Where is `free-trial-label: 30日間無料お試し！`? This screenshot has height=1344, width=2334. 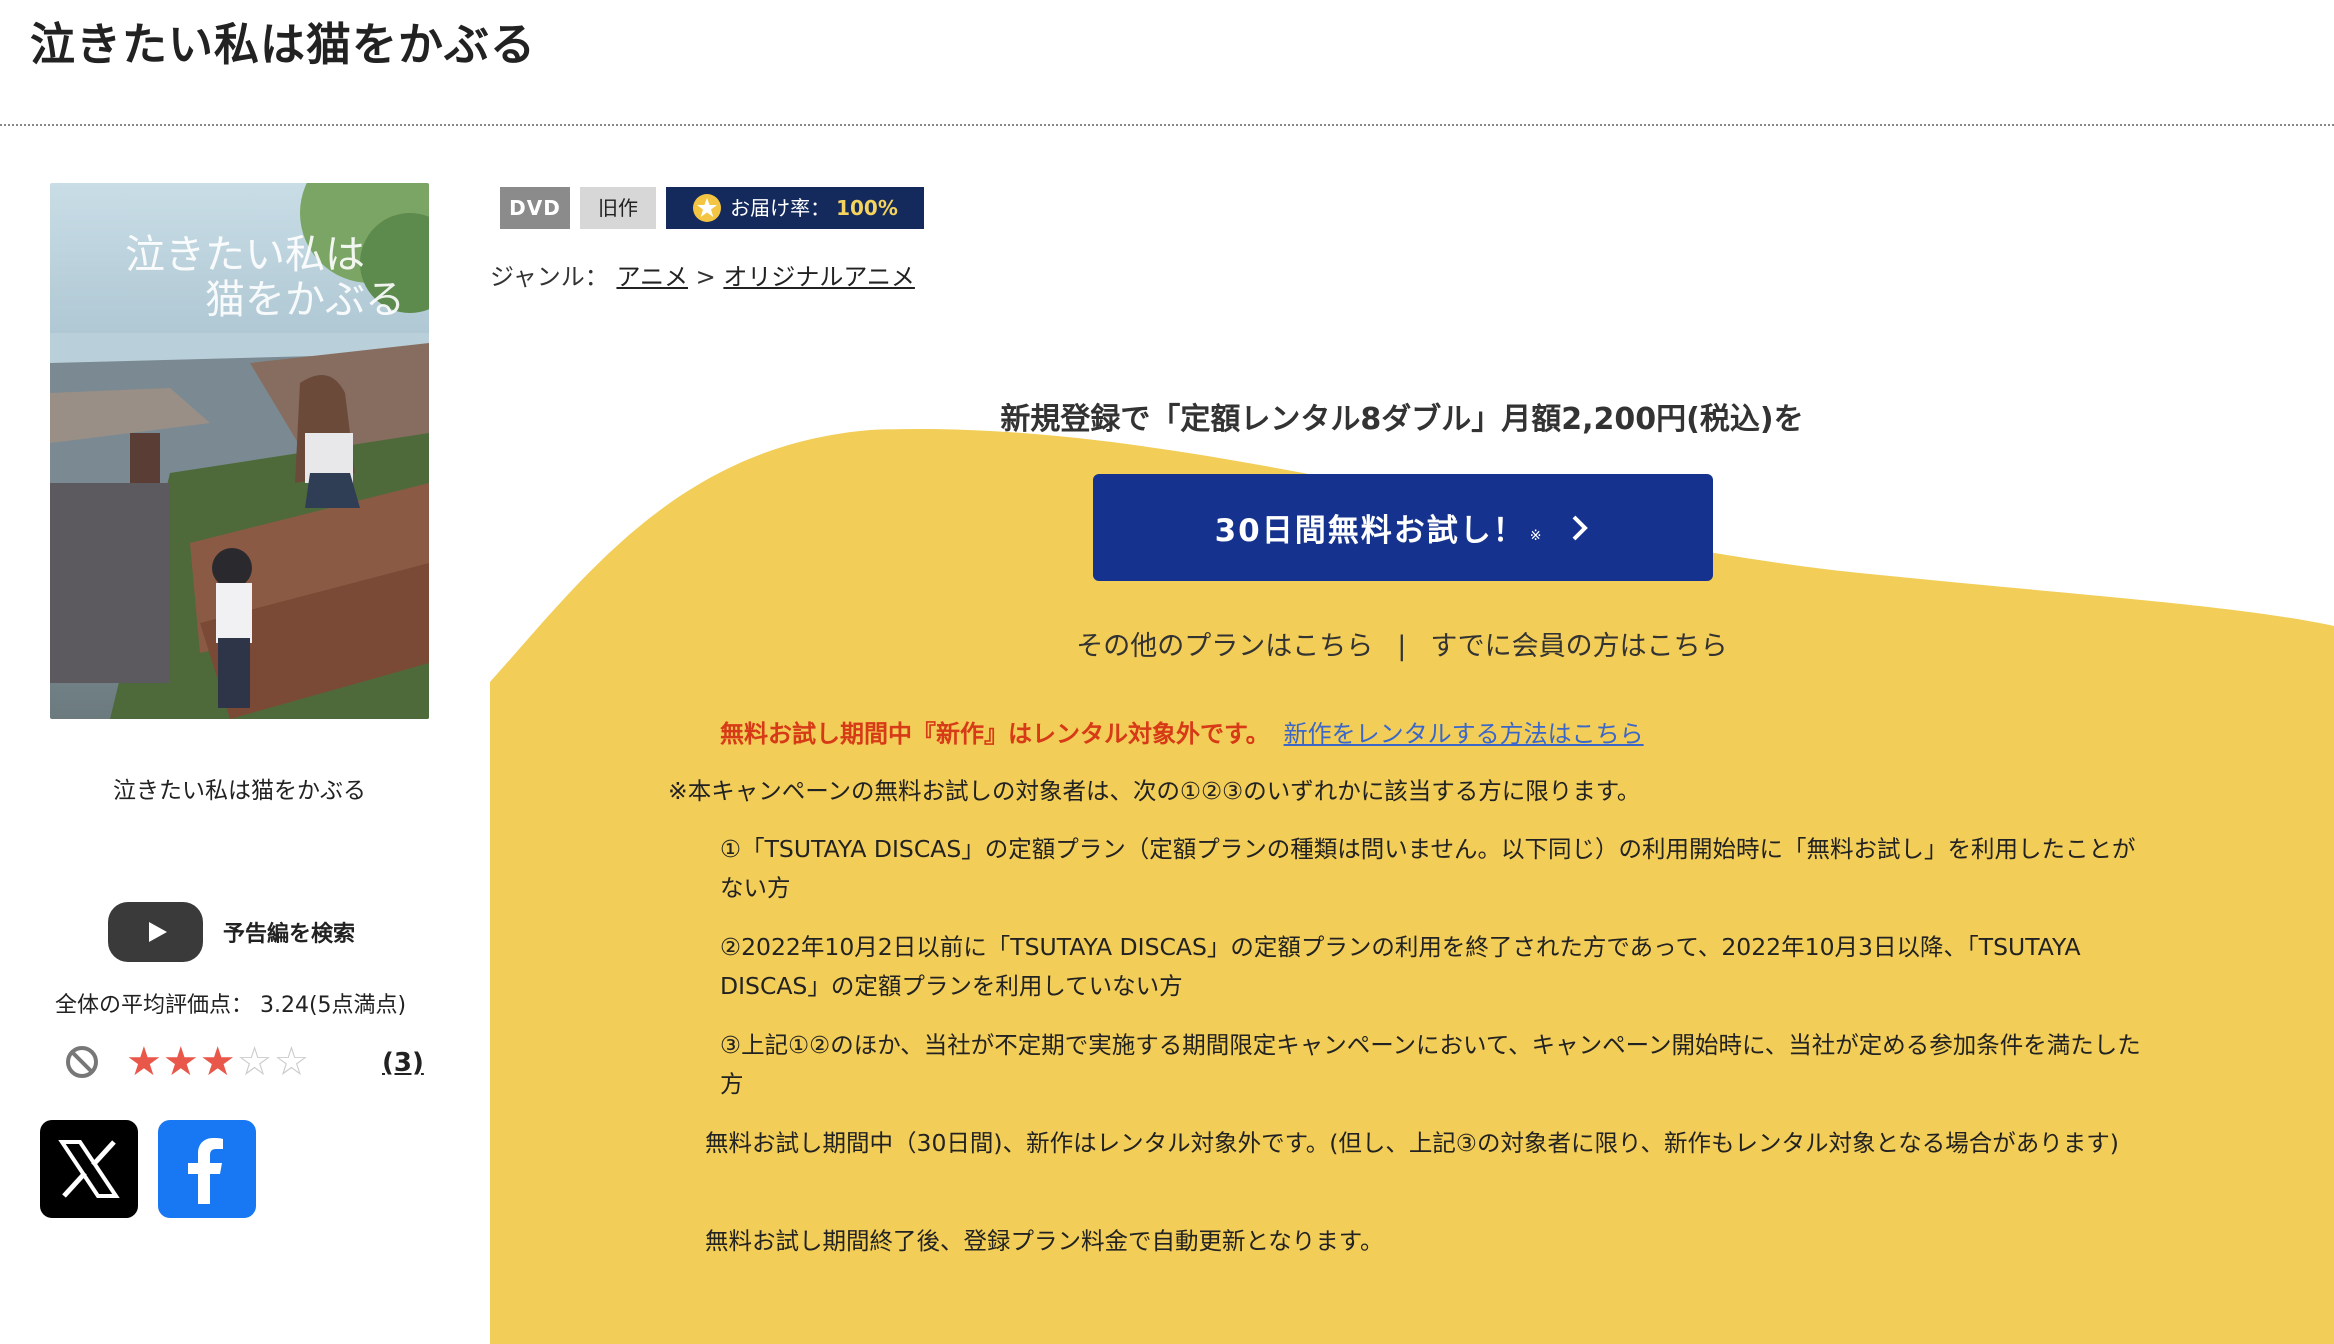 free-trial-label: 30日間無料お試し！ is located at coordinates (1370, 531).